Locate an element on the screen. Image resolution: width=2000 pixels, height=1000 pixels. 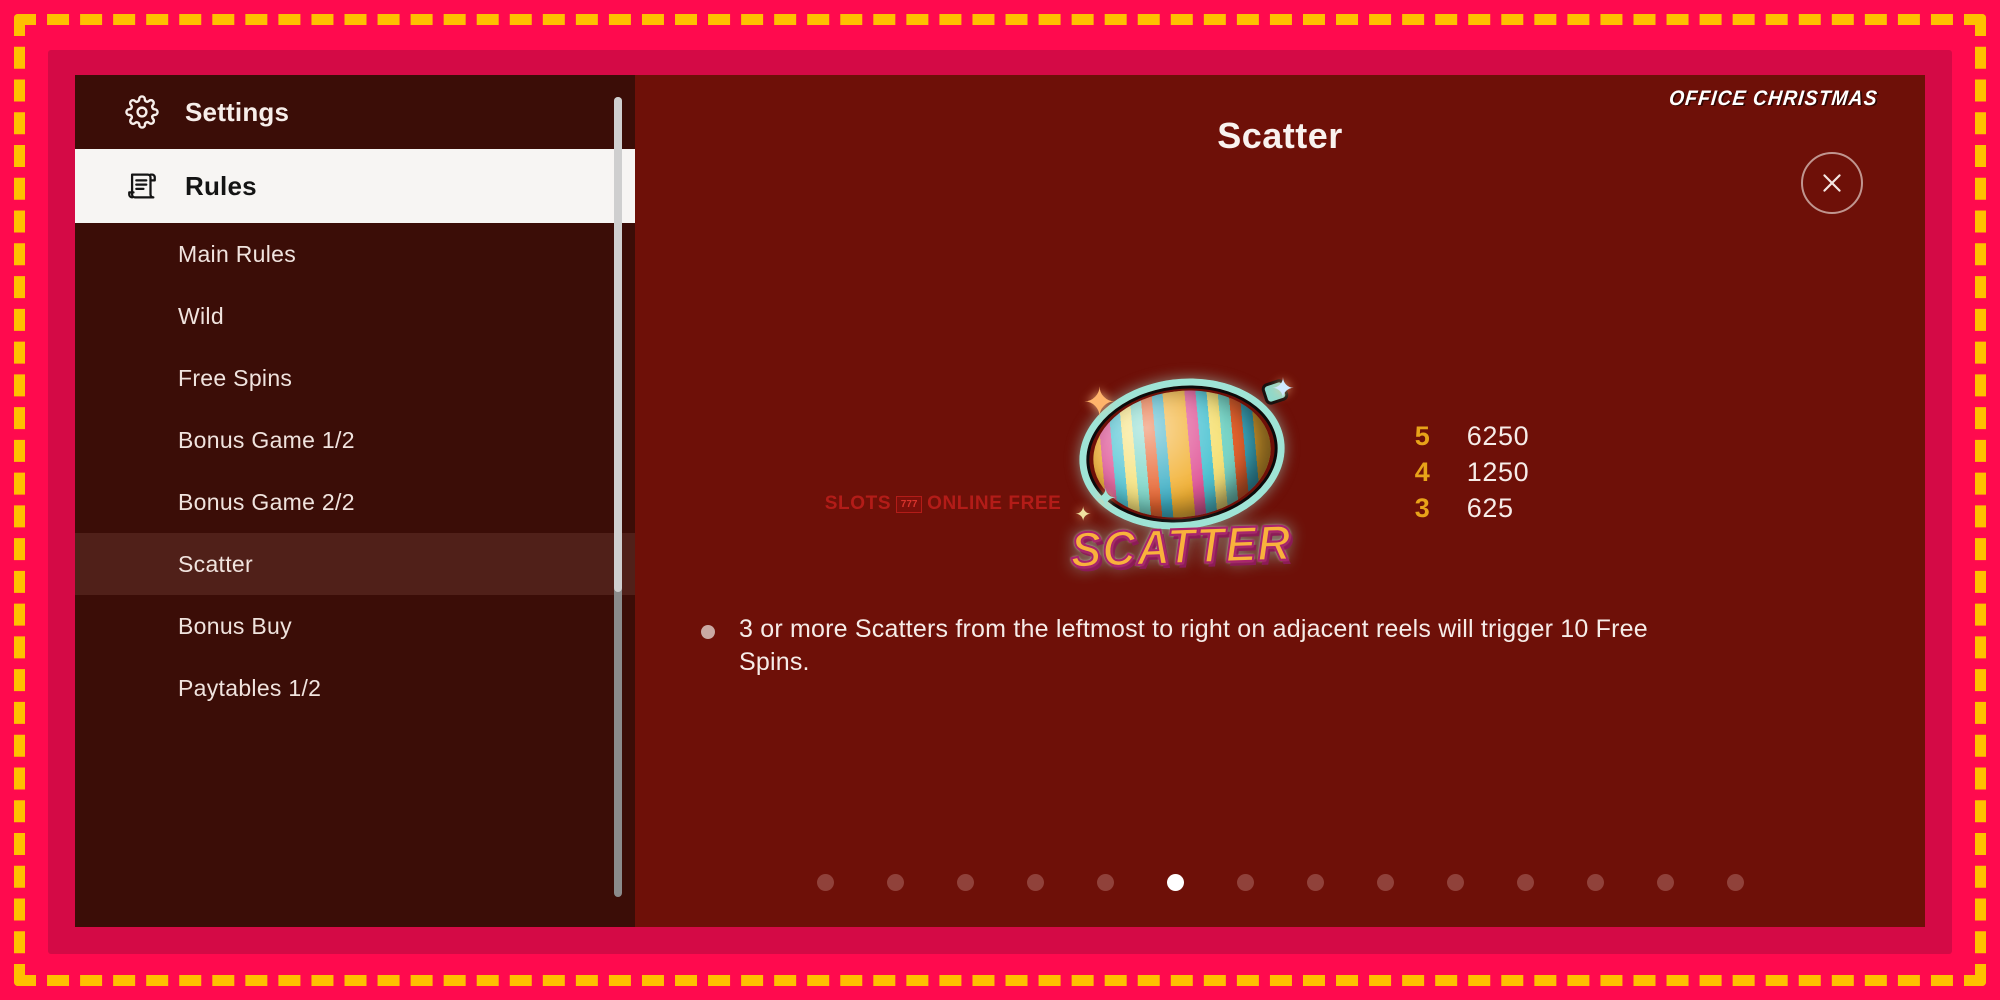
sidebar-subitem-label: Bonus Game 1/2 is located at coordinates (266, 439).